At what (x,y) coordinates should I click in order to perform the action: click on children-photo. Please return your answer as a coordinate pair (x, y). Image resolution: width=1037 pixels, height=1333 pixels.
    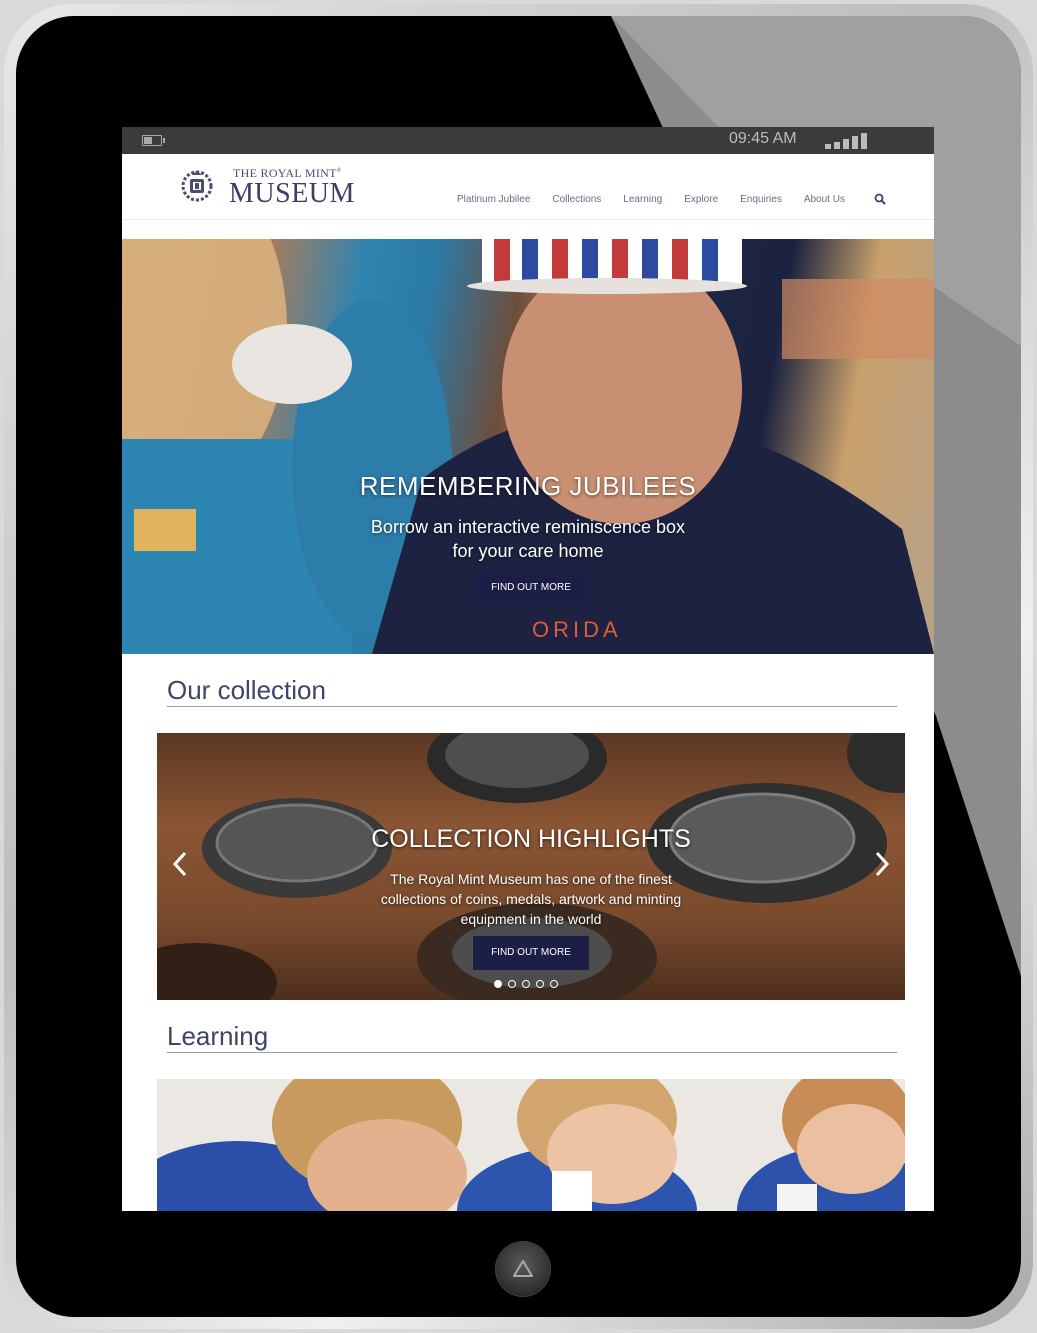
    Looking at the image, I should click on (531, 1145).